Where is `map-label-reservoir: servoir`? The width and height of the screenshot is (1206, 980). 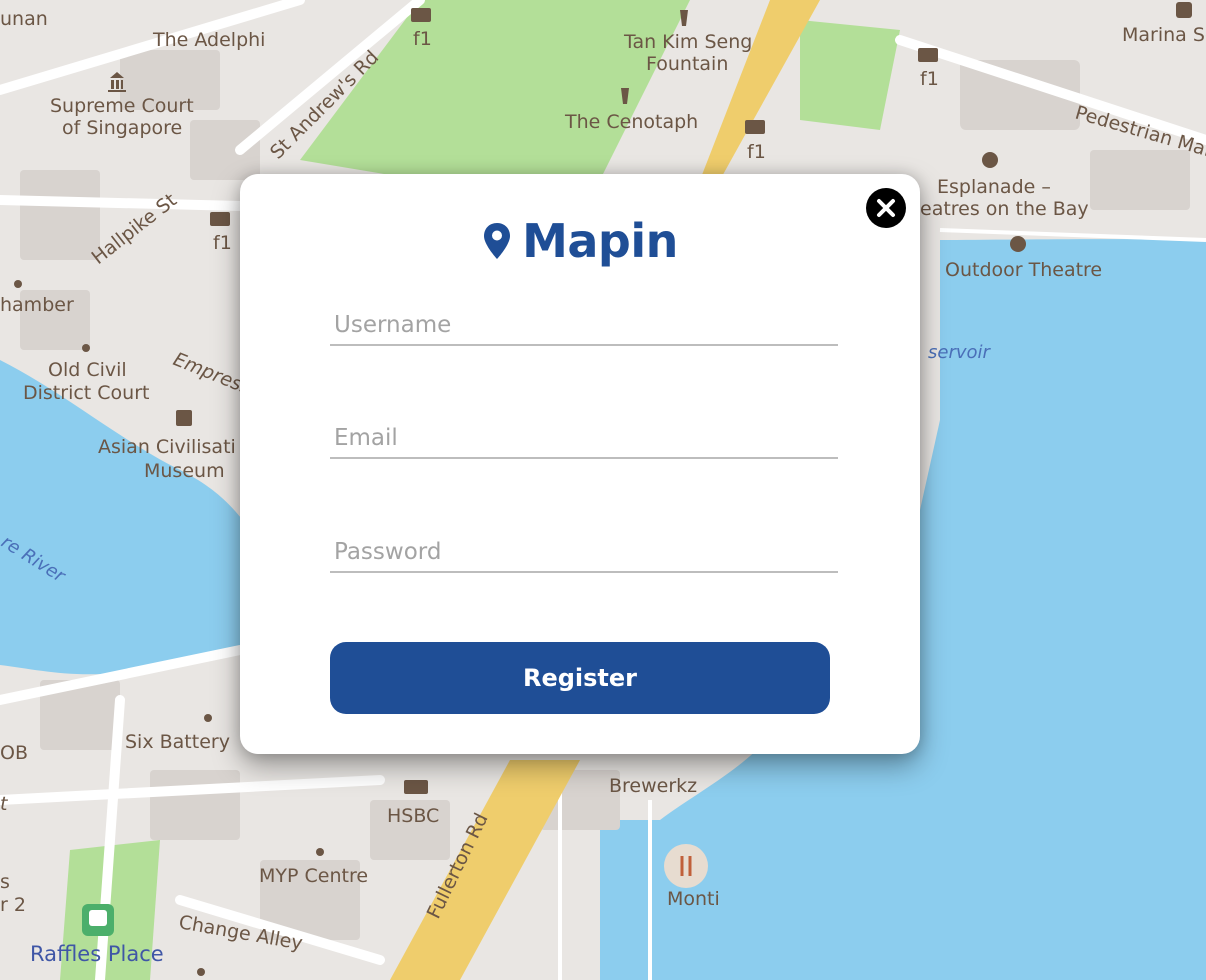
map-label-reservoir: servoir is located at coordinates (960, 352).